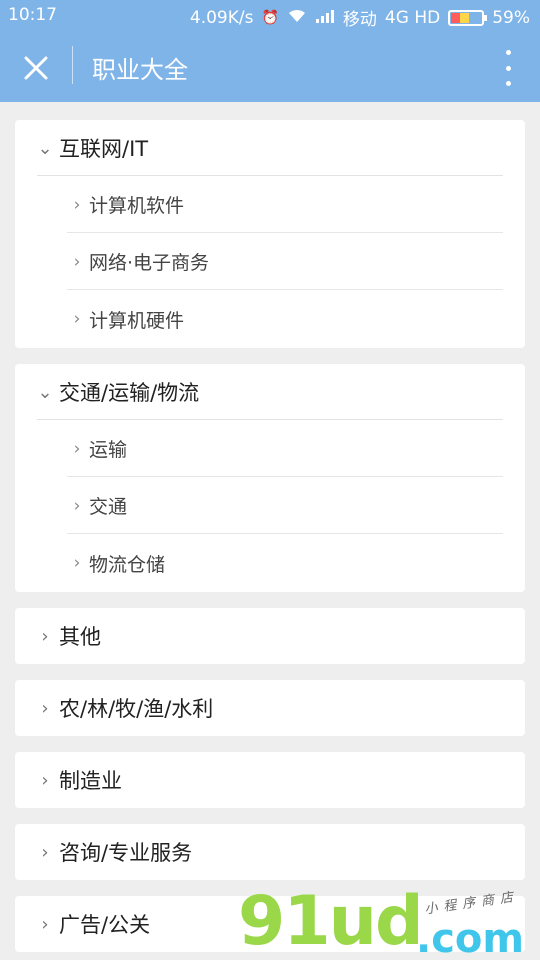 Image resolution: width=540 pixels, height=960 pixels. Describe the element at coordinates (221, 17) in the screenshot. I see `network-speed: 4.09K/s` at that location.